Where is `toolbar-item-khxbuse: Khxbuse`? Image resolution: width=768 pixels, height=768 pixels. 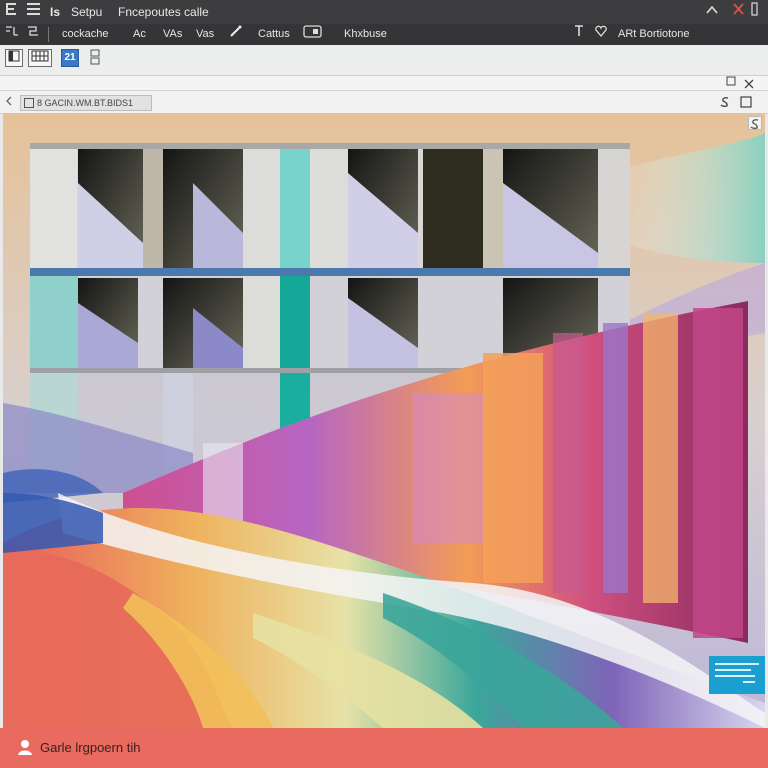
toolbar-item-khxbuse: Khxbuse is located at coordinates (365, 34).